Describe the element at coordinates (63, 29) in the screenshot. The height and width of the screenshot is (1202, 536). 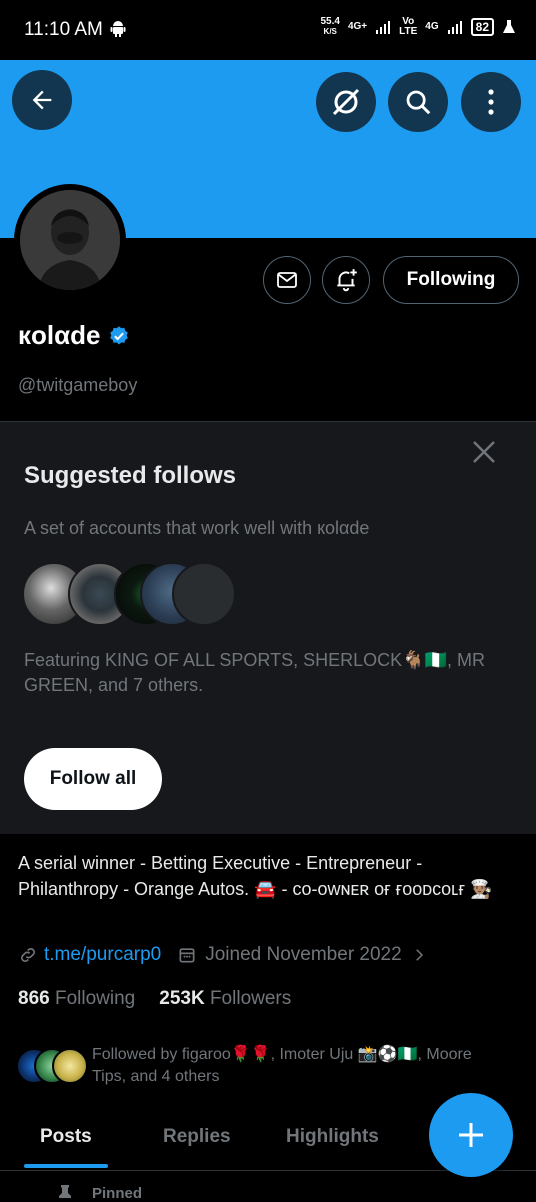
I see `status-time: 11:10 AM` at that location.